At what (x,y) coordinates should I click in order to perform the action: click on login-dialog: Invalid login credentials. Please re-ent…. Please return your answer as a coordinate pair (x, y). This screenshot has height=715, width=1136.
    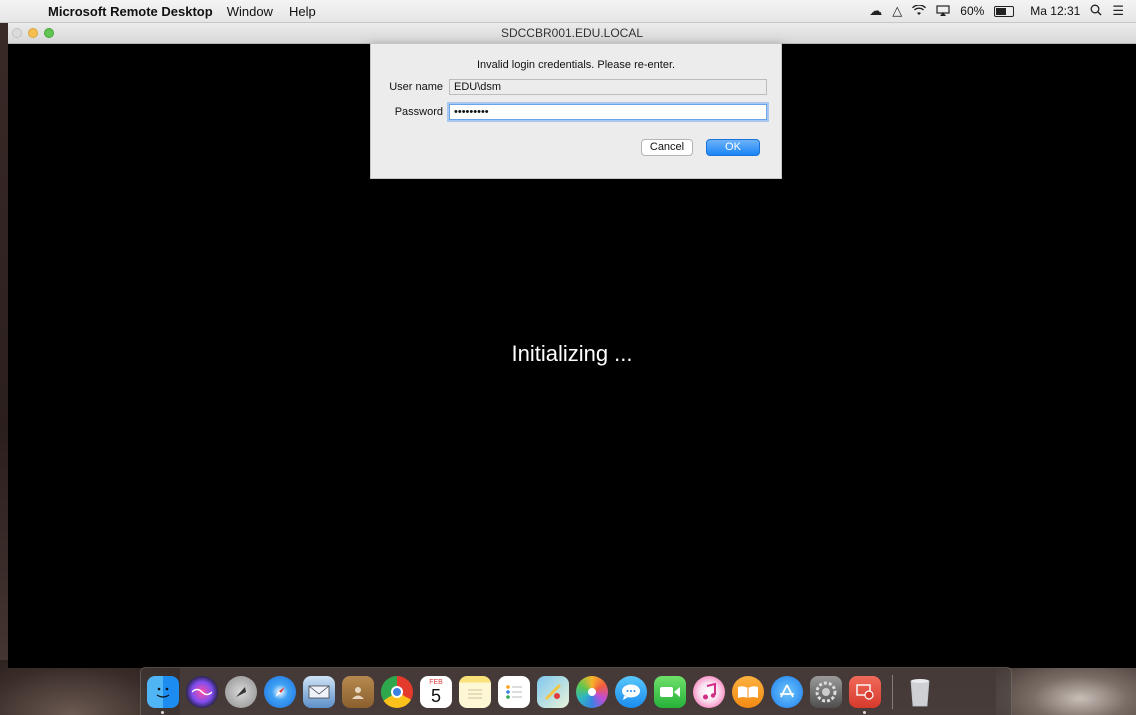
    Looking at the image, I should click on (576, 111).